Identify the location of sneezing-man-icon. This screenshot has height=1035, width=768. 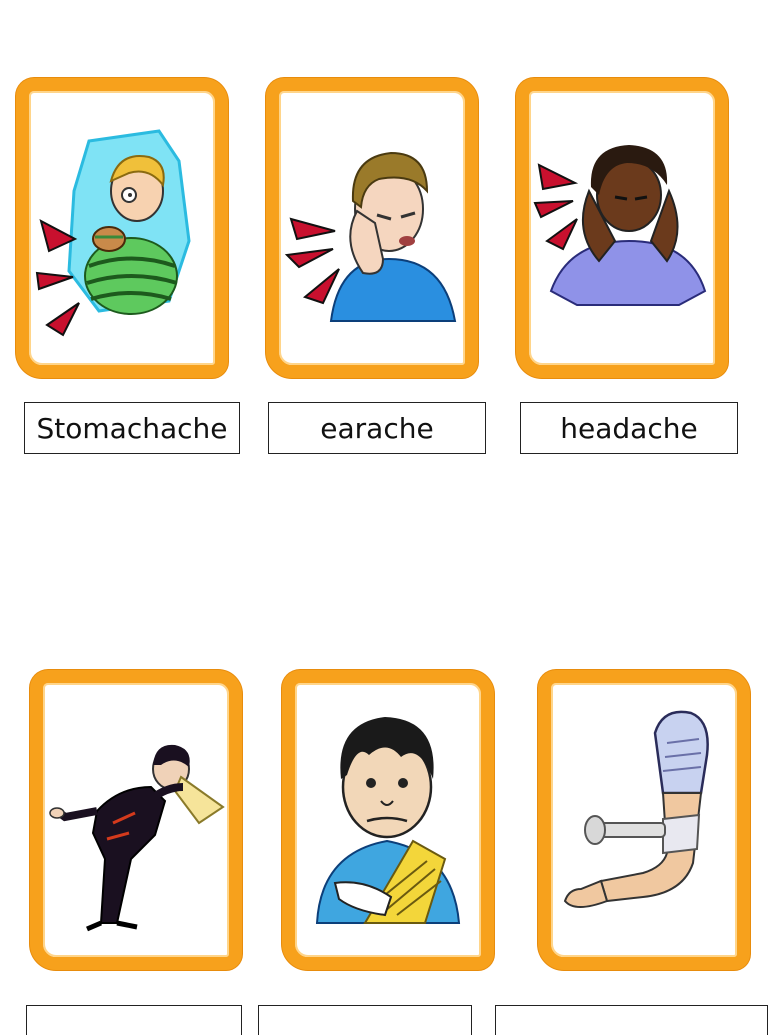
(137, 838).